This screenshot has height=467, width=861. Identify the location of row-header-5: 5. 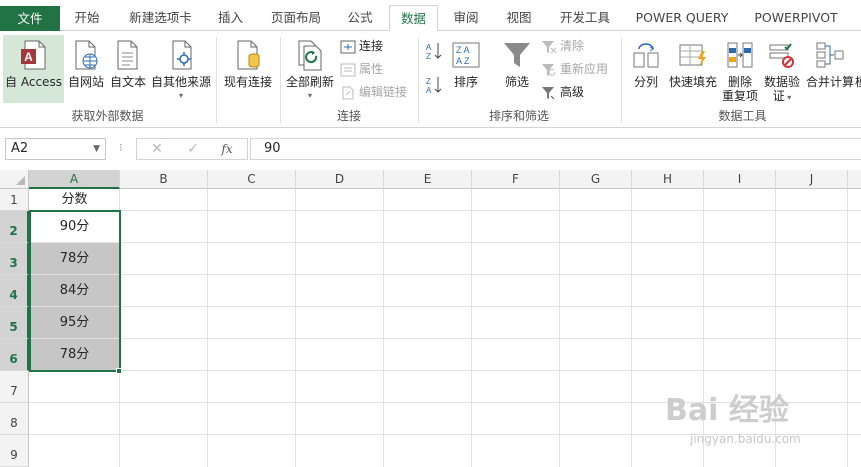
(14, 323).